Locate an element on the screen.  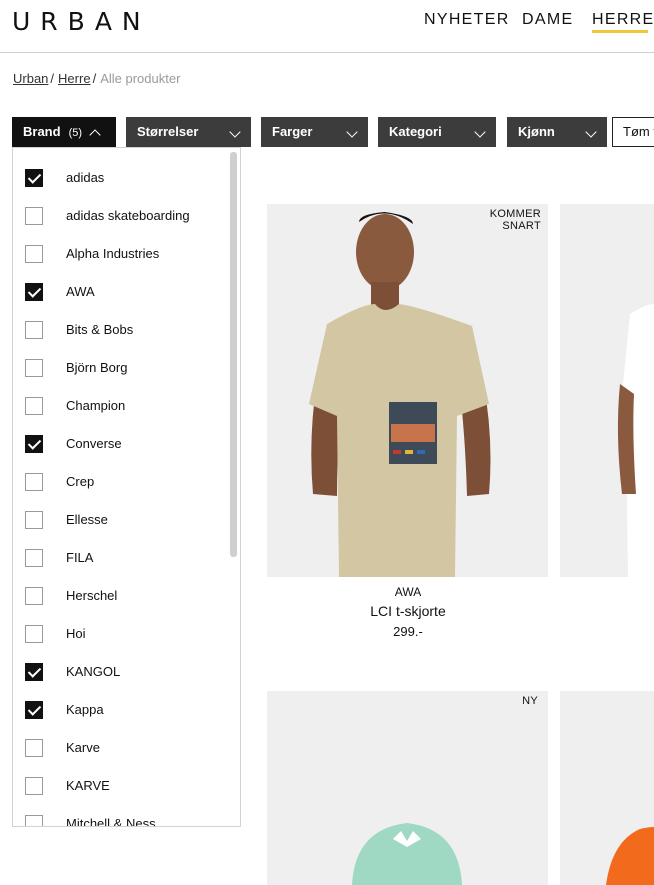
brand-option-label: Mitchell & Ness is located at coordinates (111, 821).